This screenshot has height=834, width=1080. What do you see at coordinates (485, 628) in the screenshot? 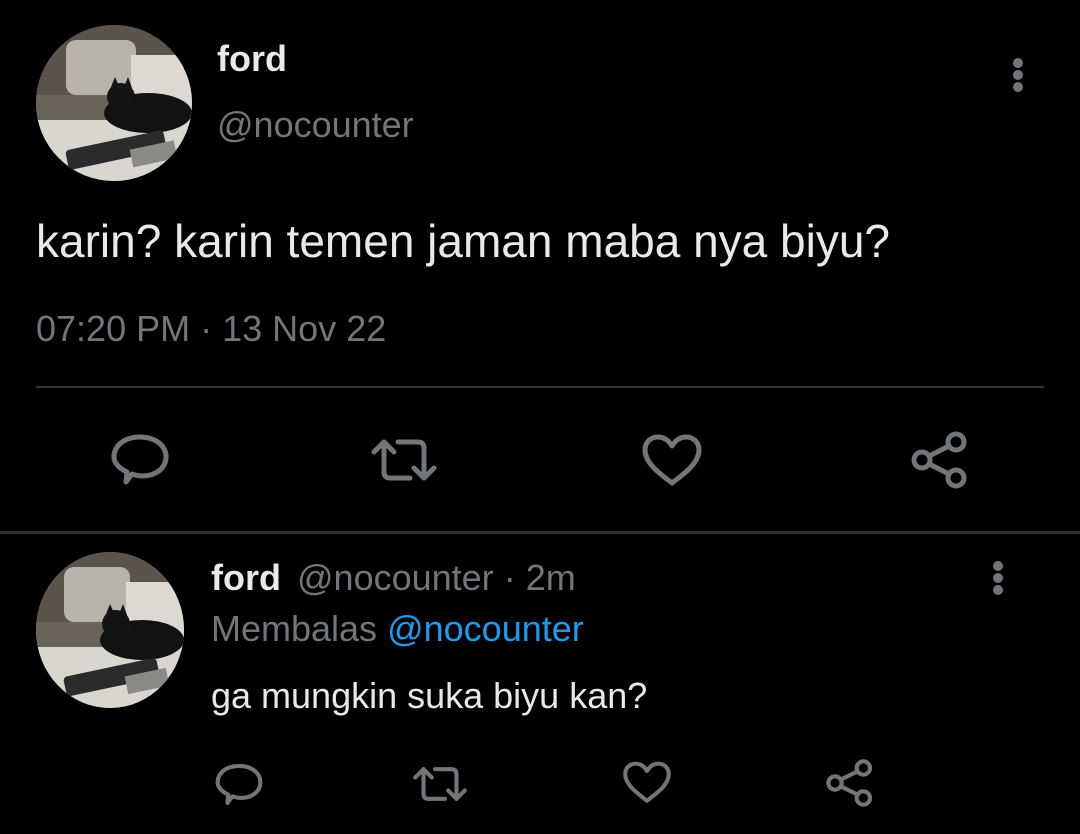
I see `replying-to-mention-link: @nocounter` at bounding box center [485, 628].